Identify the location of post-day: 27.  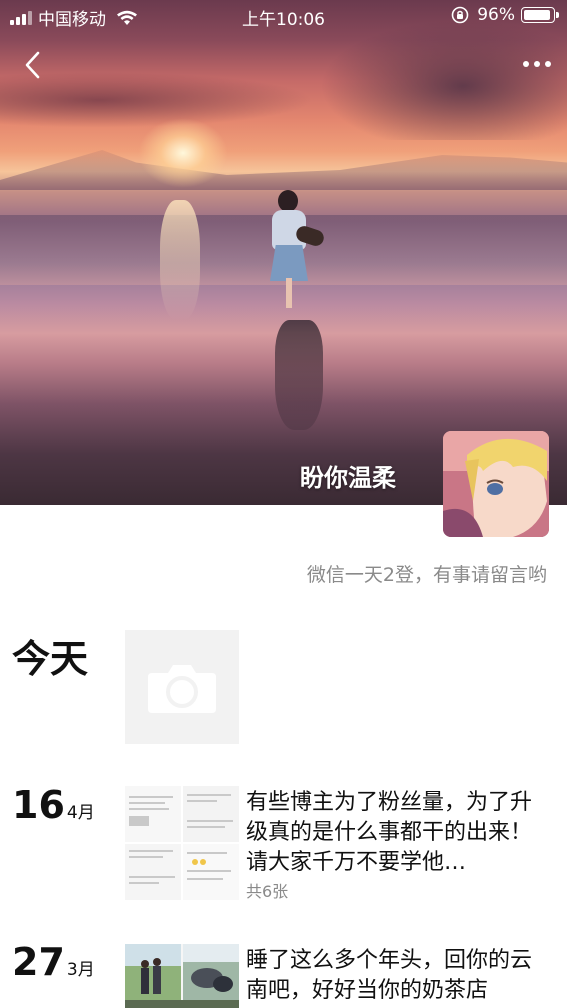
(38, 962).